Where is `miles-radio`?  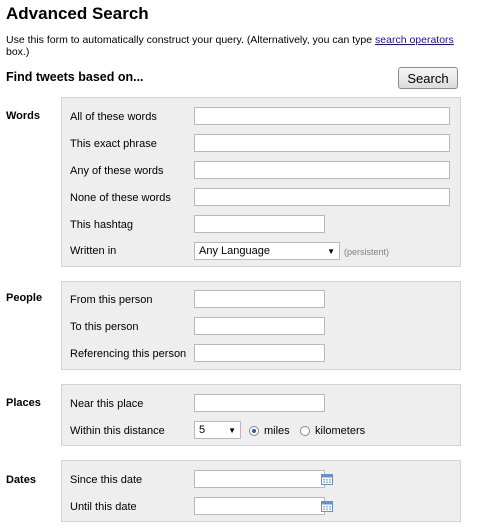 miles-radio is located at coordinates (254, 431).